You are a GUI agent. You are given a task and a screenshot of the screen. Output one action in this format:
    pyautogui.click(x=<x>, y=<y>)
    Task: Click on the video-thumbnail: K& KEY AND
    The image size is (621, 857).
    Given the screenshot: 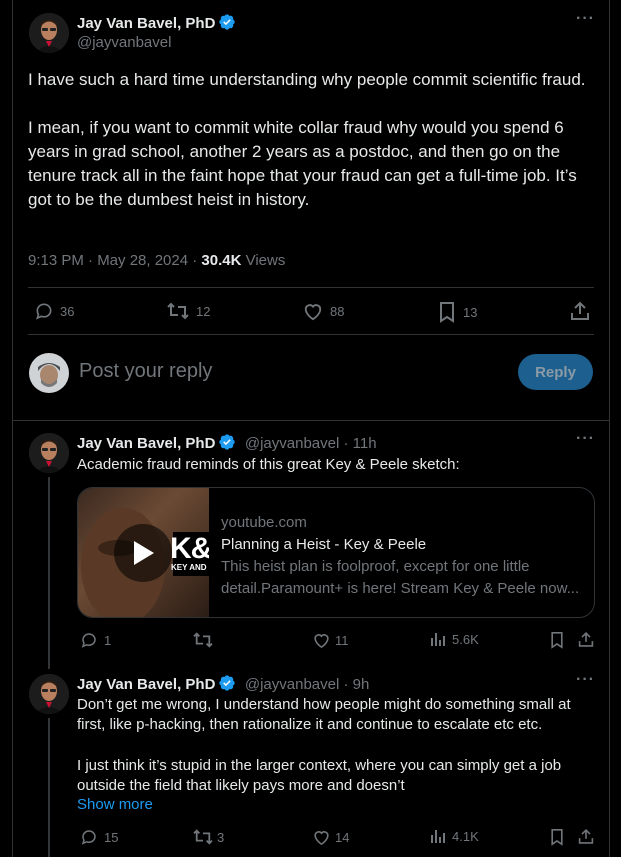 What is the action you would take?
    pyautogui.click(x=143, y=552)
    